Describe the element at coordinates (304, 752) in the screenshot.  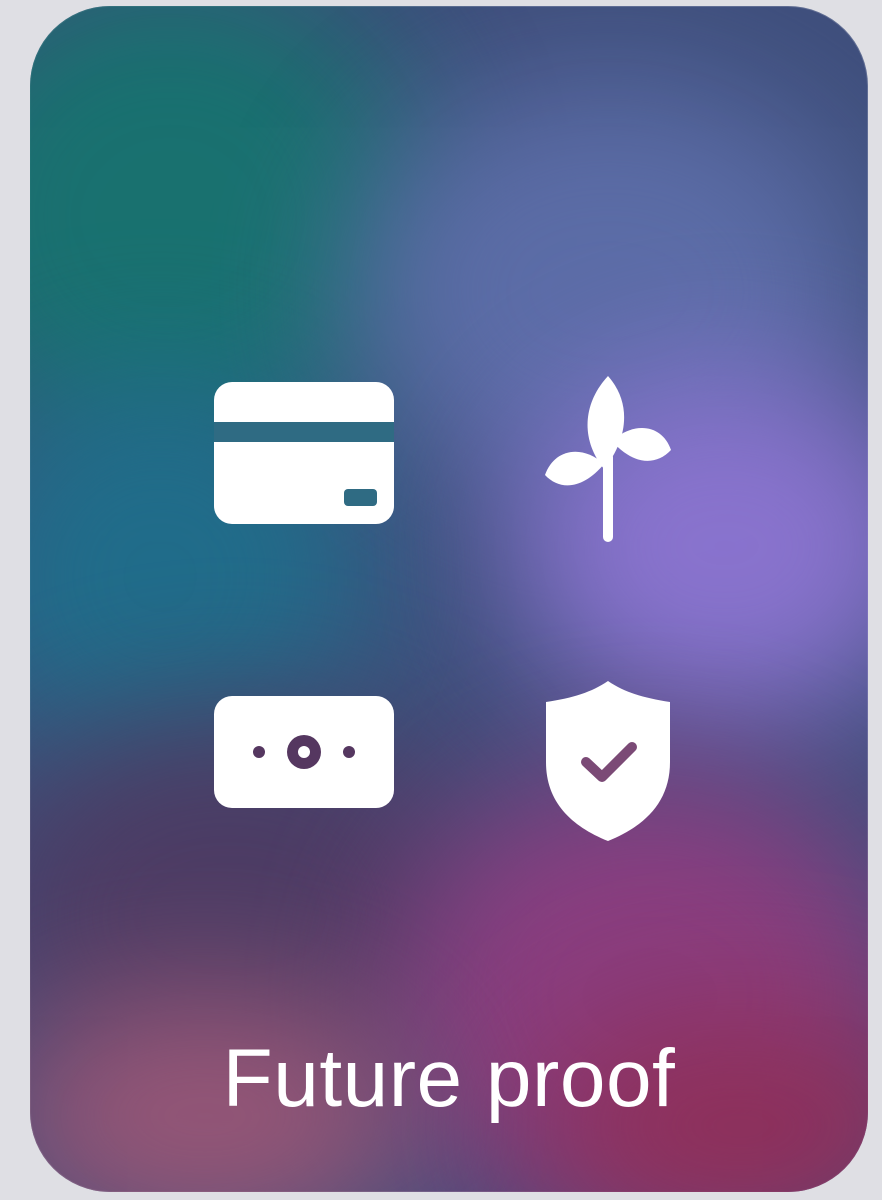
I see `banknote-icon` at that location.